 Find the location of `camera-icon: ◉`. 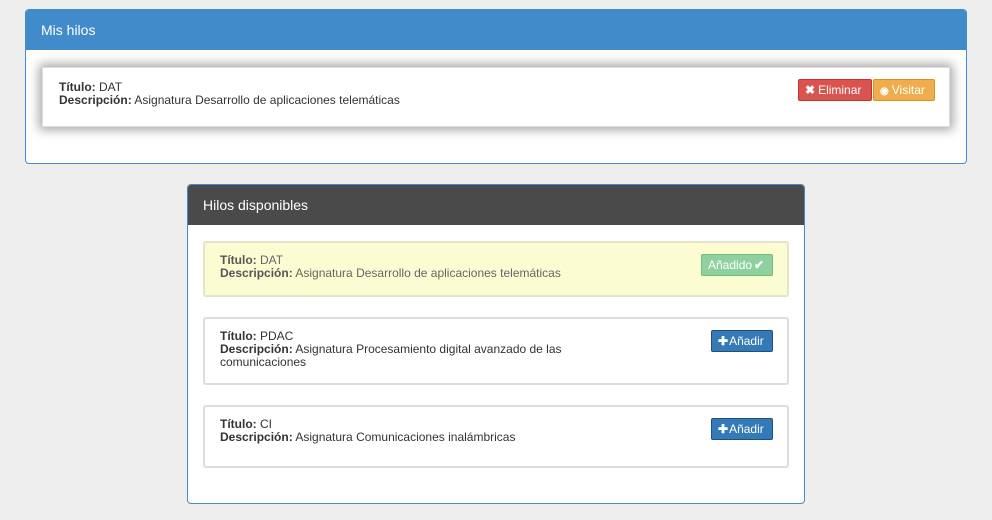

camera-icon: ◉ is located at coordinates (884, 91).